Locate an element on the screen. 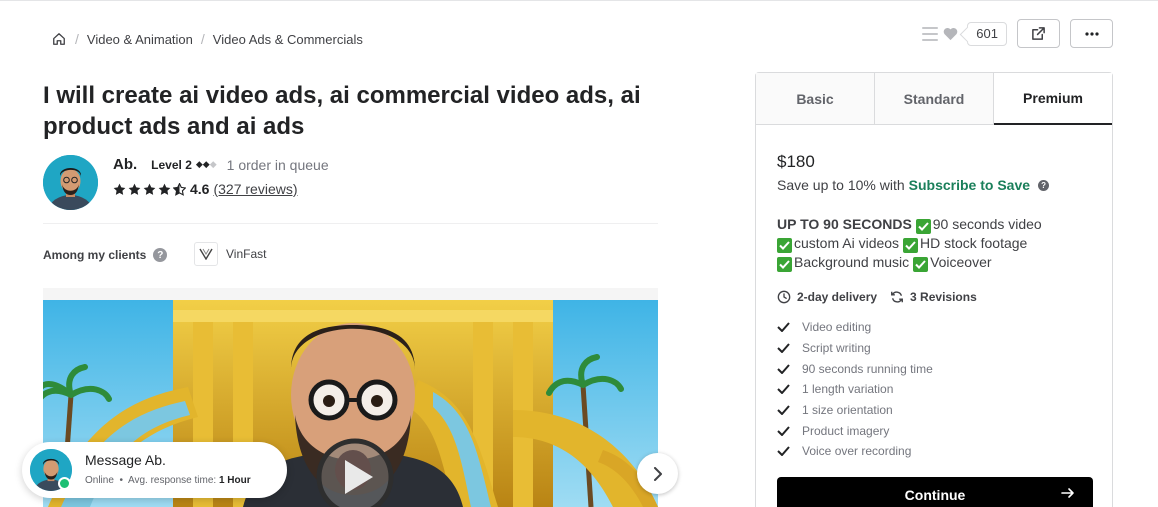 The width and height of the screenshot is (1158, 507). rating-value: 4.6 is located at coordinates (200, 189).